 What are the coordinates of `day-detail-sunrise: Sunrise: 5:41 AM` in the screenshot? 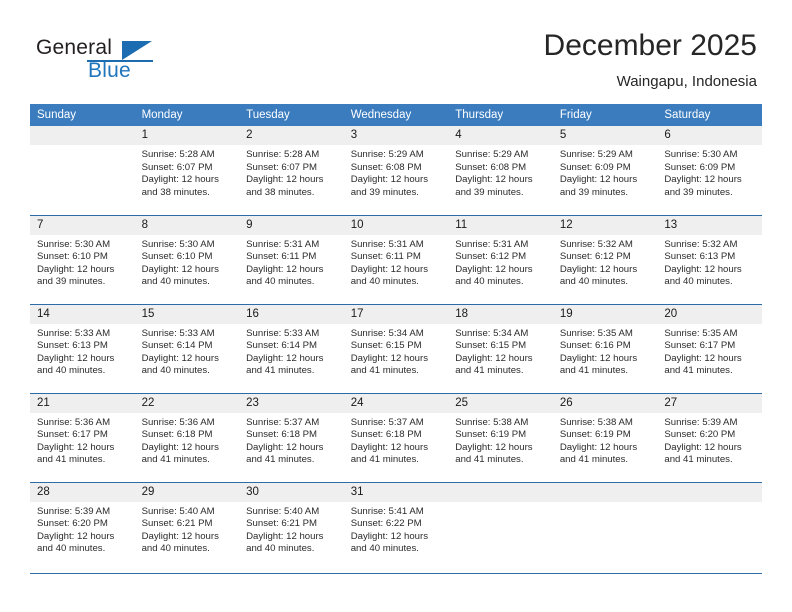 It's located at (387, 511).